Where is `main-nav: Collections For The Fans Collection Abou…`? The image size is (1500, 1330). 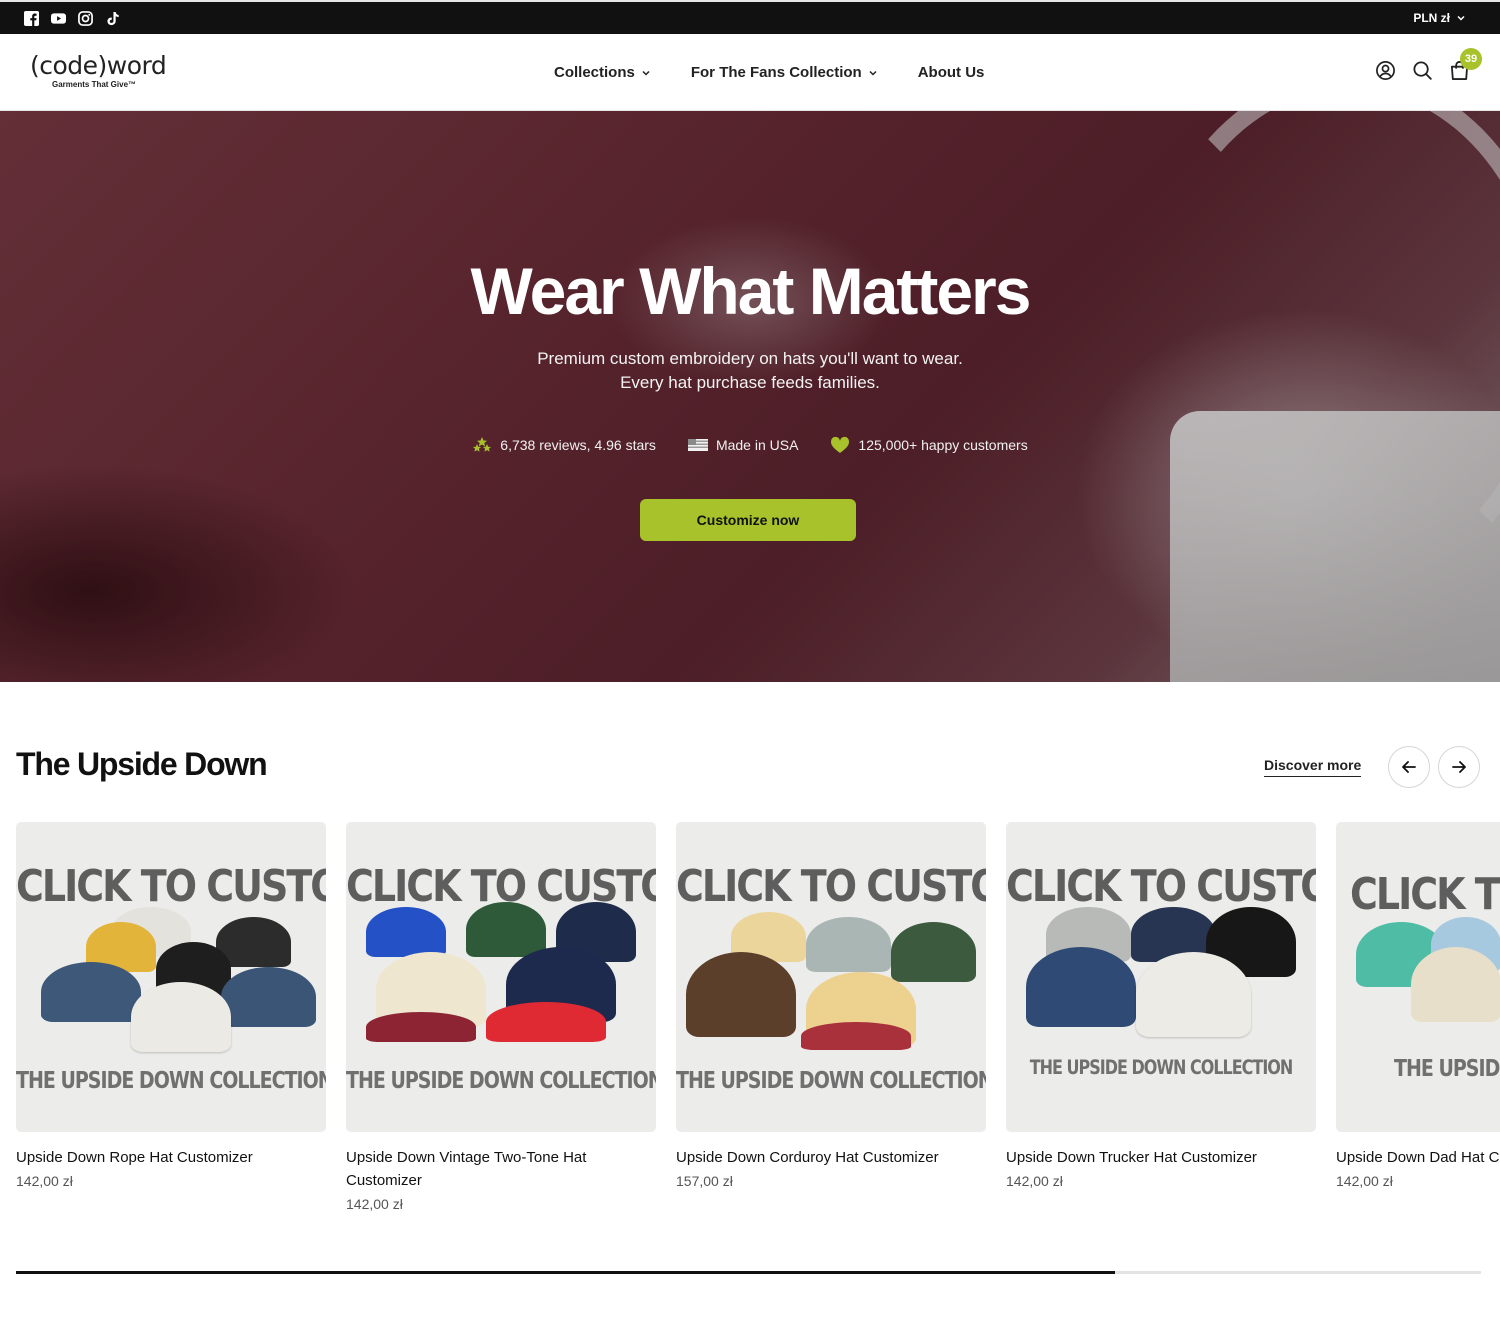 main-nav: Collections For The Fans Collection Abou… is located at coordinates (769, 72).